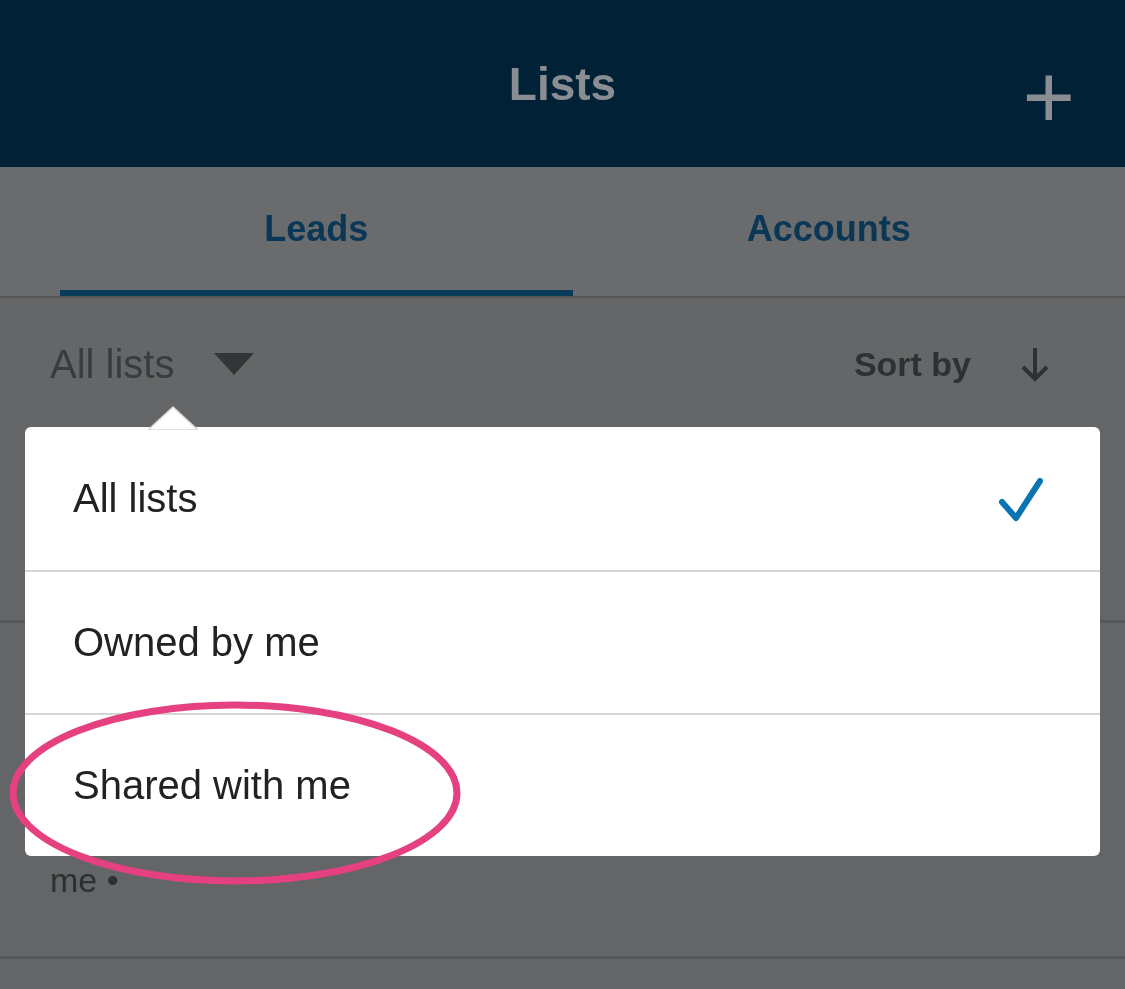  I want to click on menu-item-label: Owned by me, so click(196, 642).